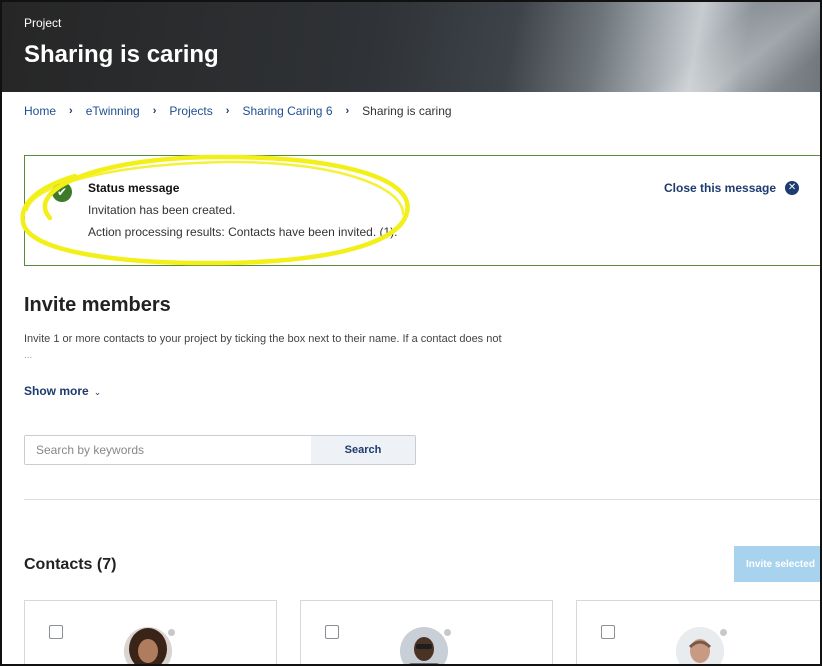 This screenshot has height=666, width=822. Describe the element at coordinates (162, 210) in the screenshot. I see `status-text-invitation: Invitation has been created.` at that location.